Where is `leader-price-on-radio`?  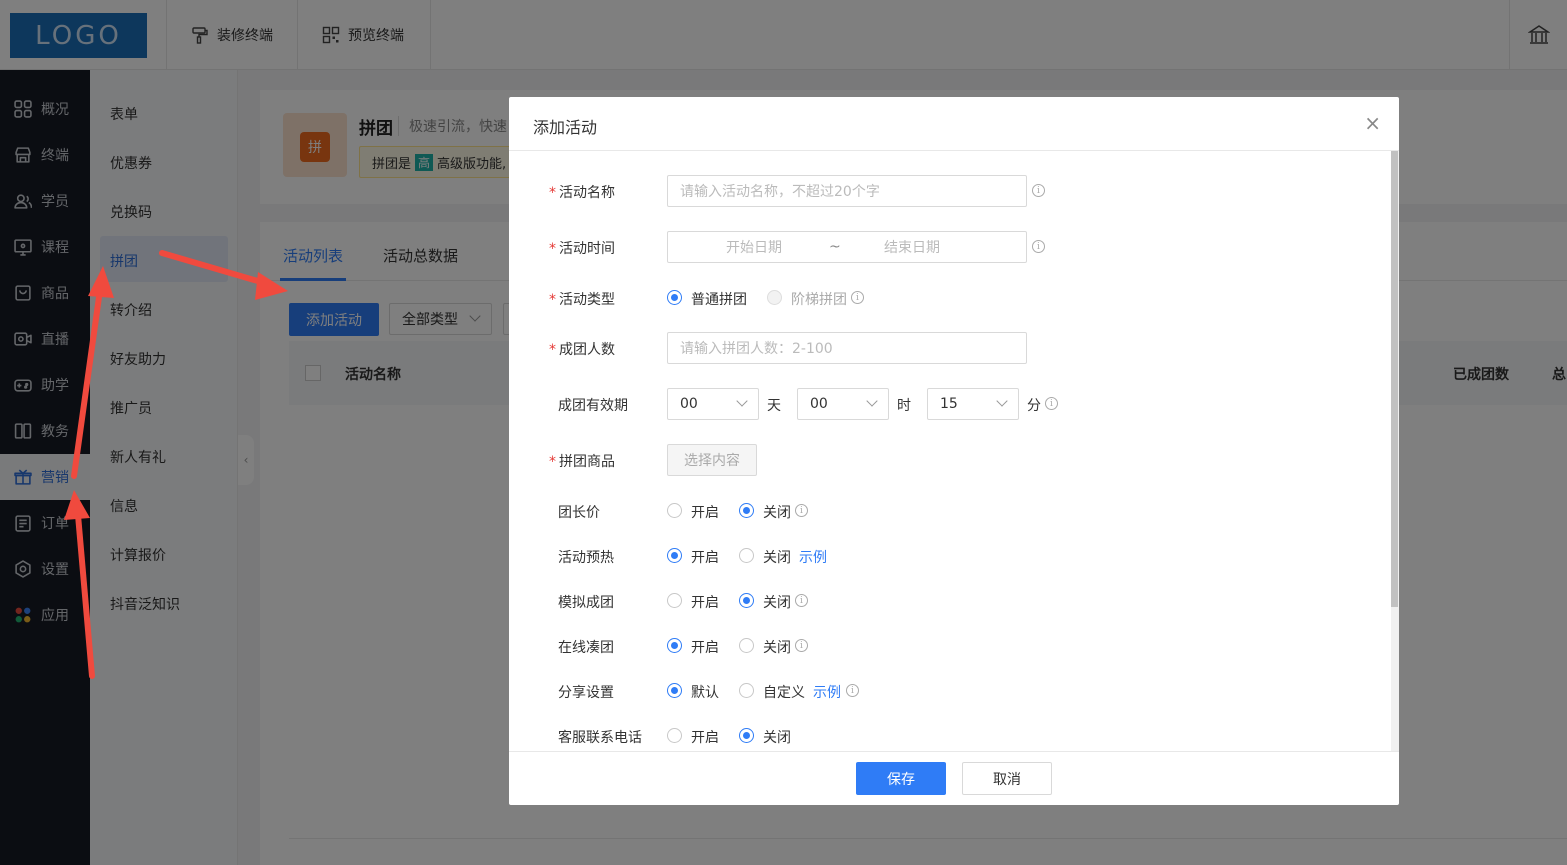 leader-price-on-radio is located at coordinates (674, 510).